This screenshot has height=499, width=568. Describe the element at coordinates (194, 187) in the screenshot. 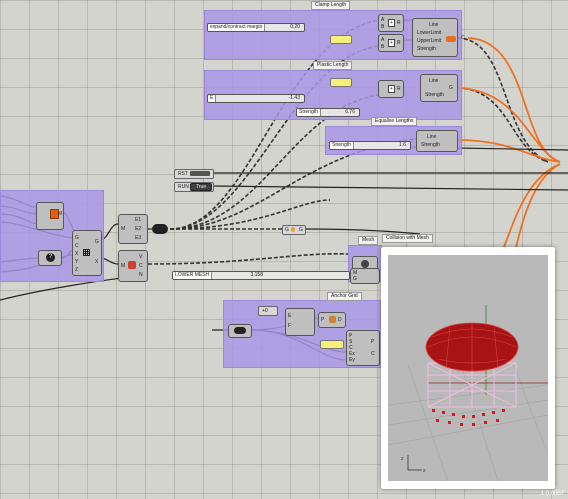

I see `run-toggle: RUN True` at that location.